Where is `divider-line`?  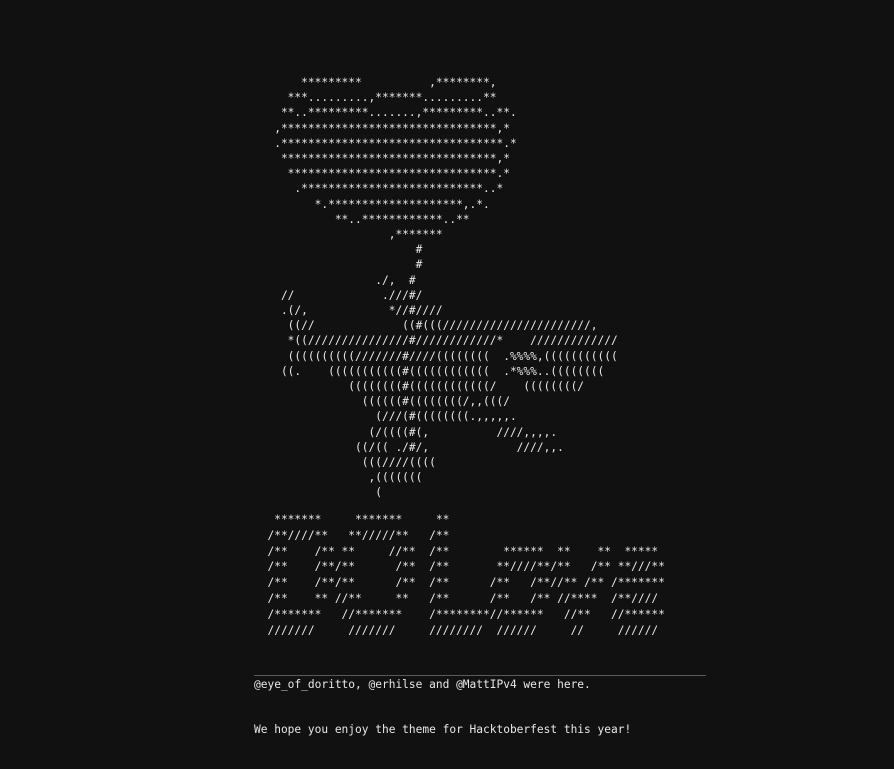
divider-line is located at coordinates (480, 675).